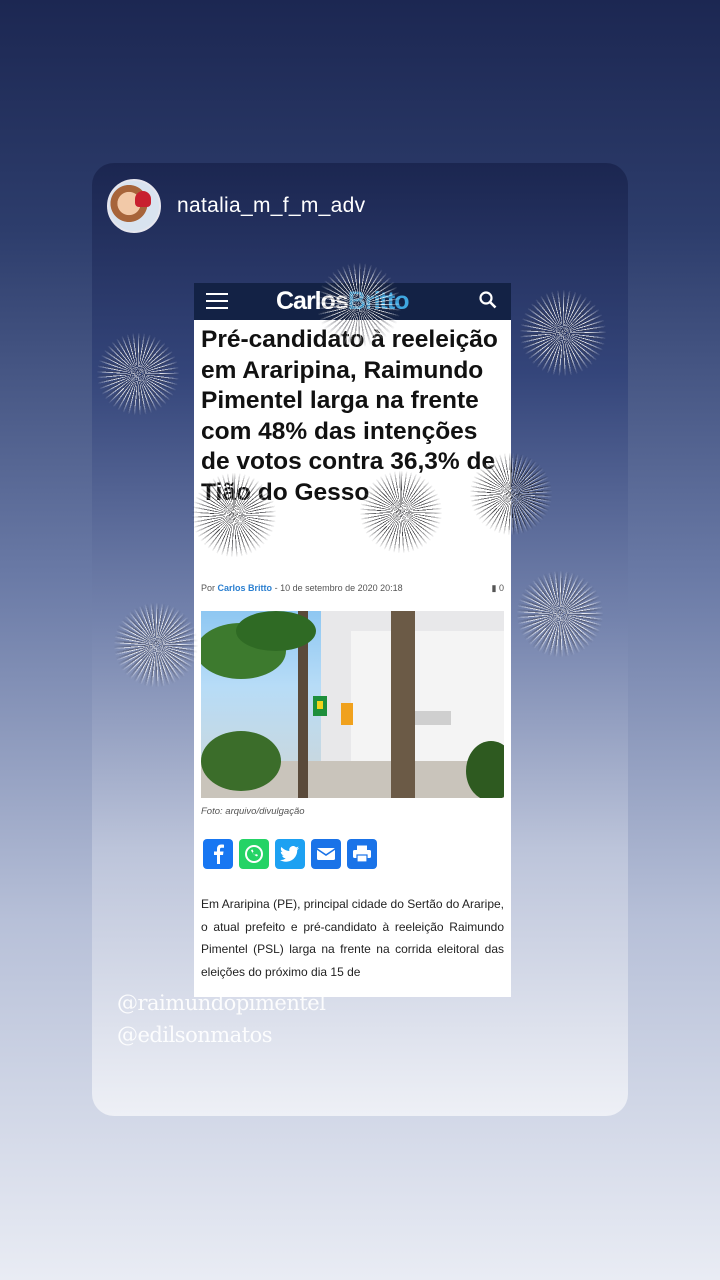  Describe the element at coordinates (195, 1035) in the screenshot. I see `mention-tag: @edilsonmatos` at that location.